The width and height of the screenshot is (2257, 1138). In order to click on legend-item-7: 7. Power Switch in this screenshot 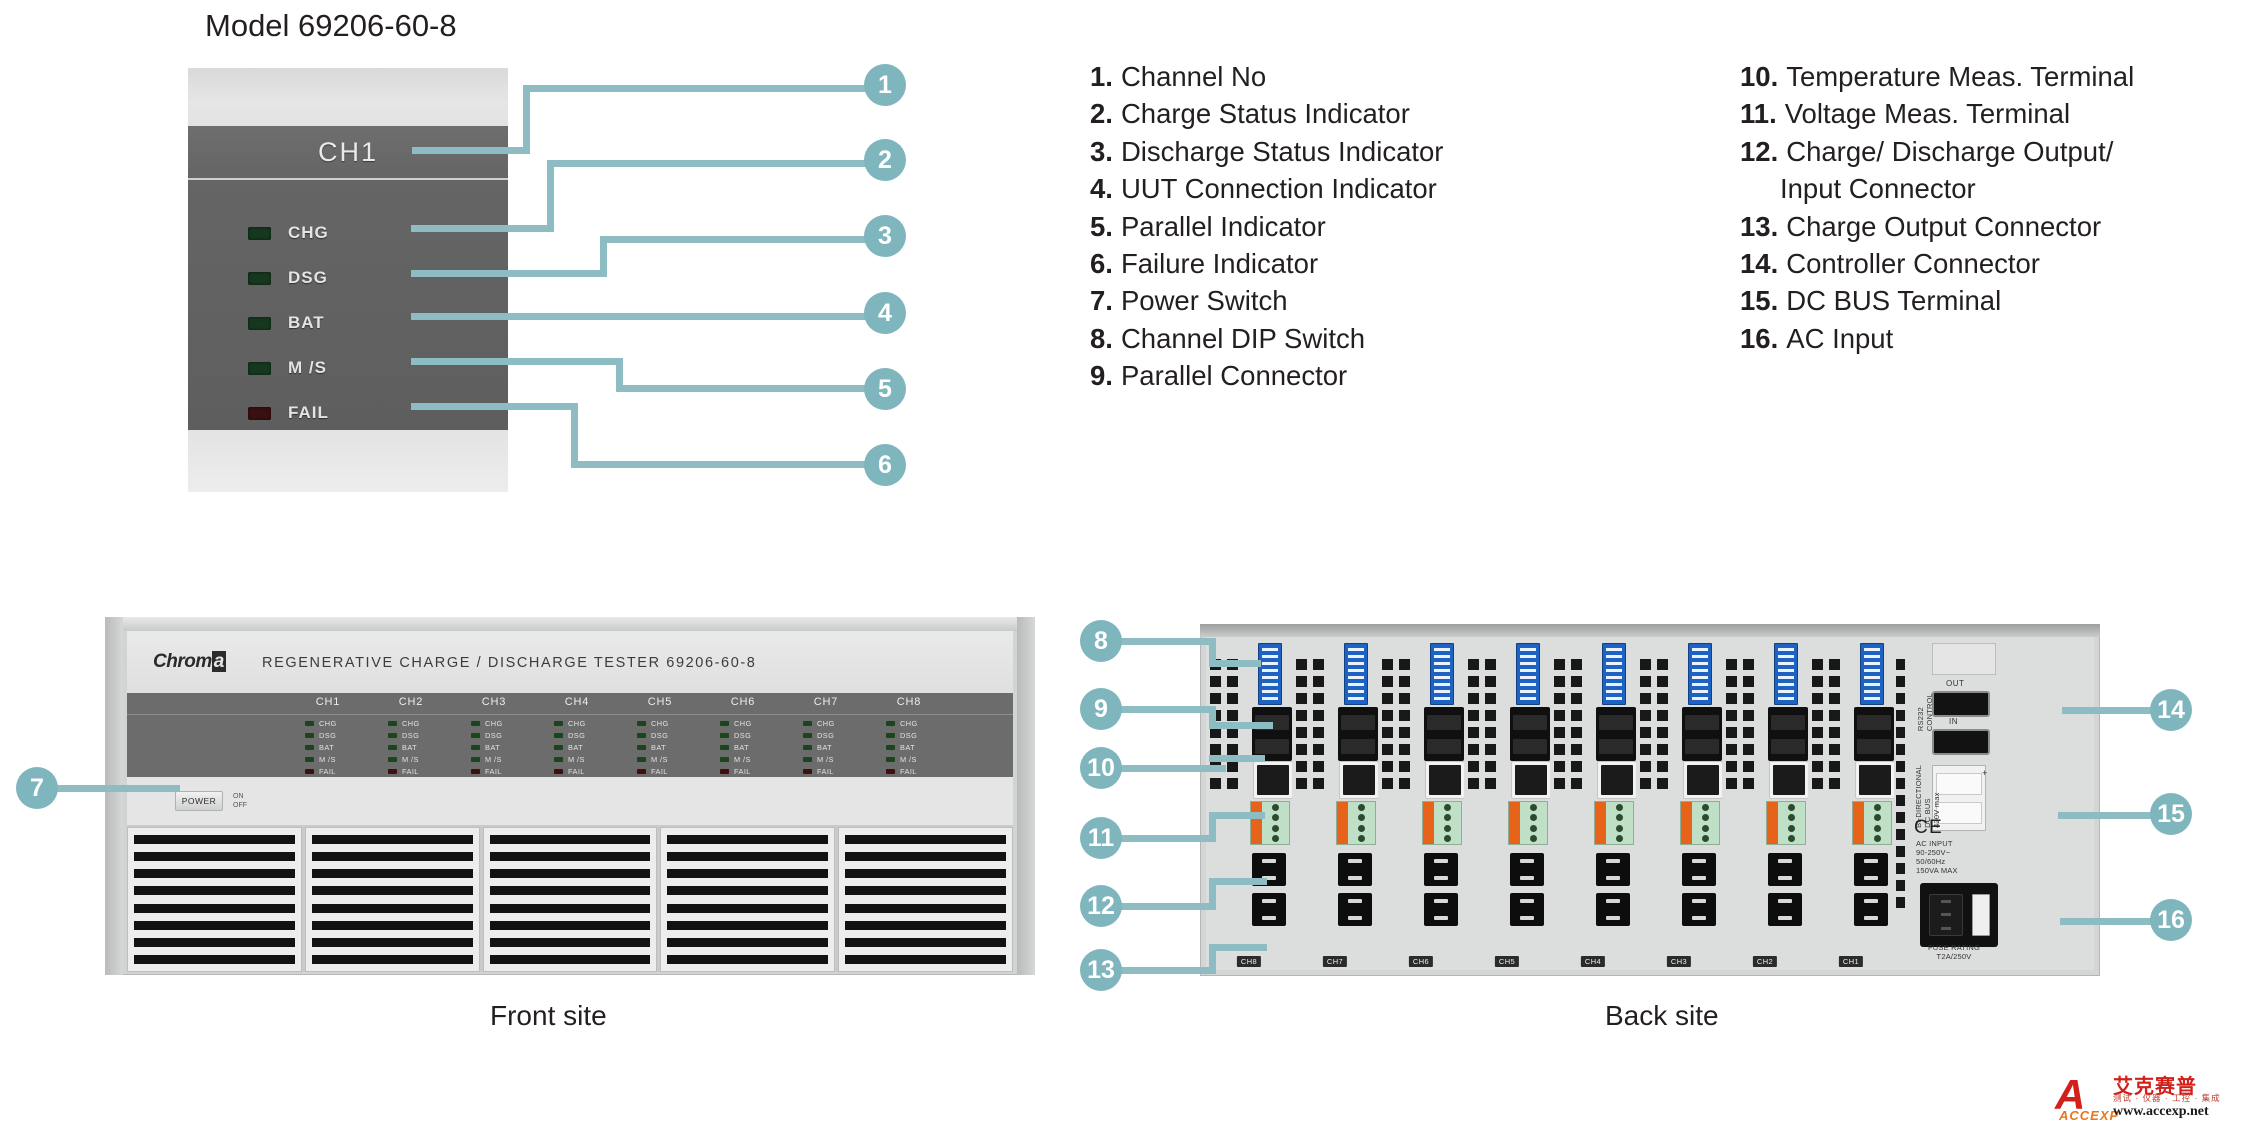, I will do `click(1266, 300)`.